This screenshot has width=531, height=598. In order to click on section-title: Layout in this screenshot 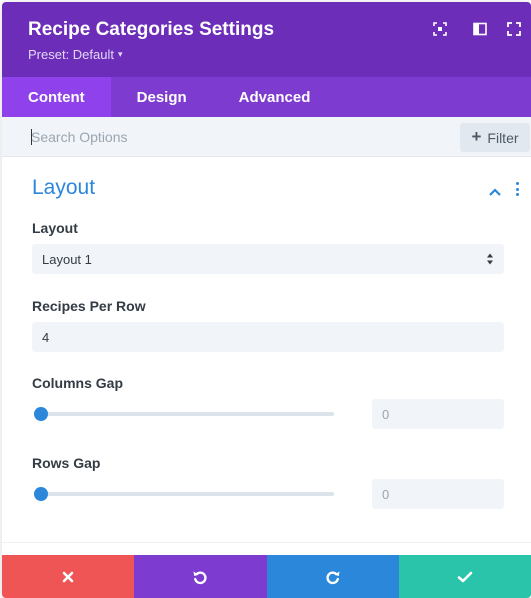, I will do `click(63, 188)`.